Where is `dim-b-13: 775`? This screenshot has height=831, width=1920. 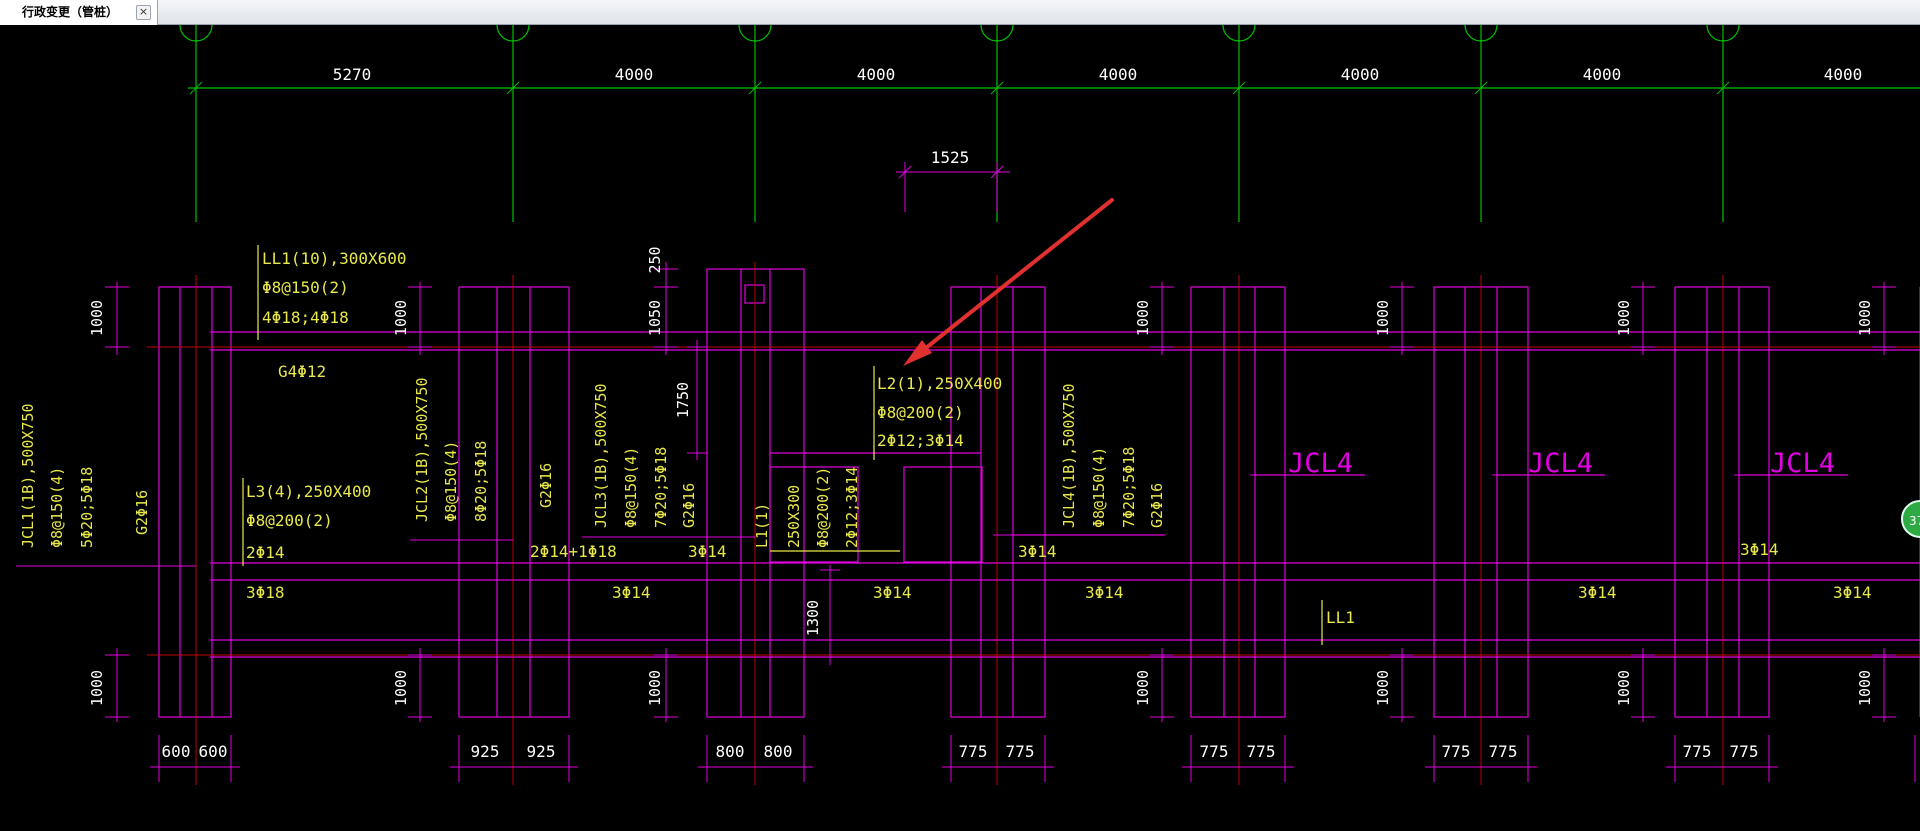
dim-b-13: 775 is located at coordinates (1697, 751).